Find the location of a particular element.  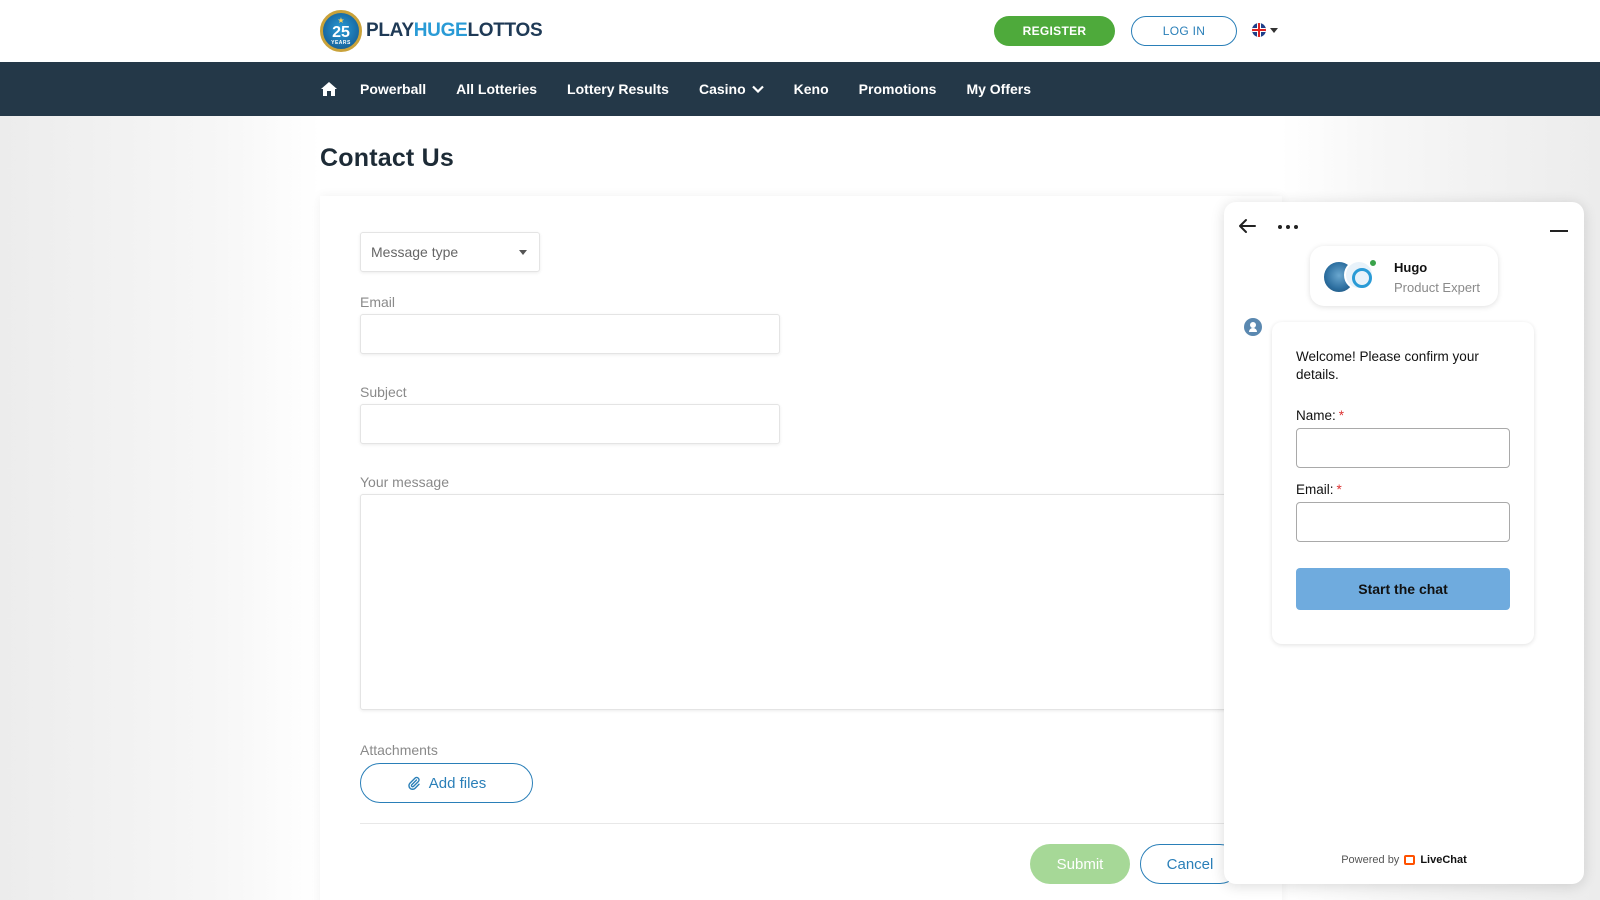

add-files-label: Add files is located at coordinates (457, 783).